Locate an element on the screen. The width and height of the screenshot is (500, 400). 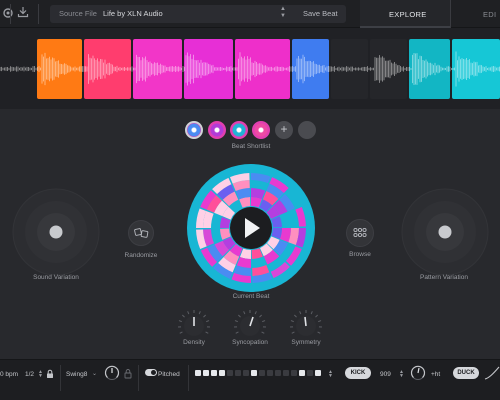
tab-explore: EXPLORE is located at coordinates (405, 14).